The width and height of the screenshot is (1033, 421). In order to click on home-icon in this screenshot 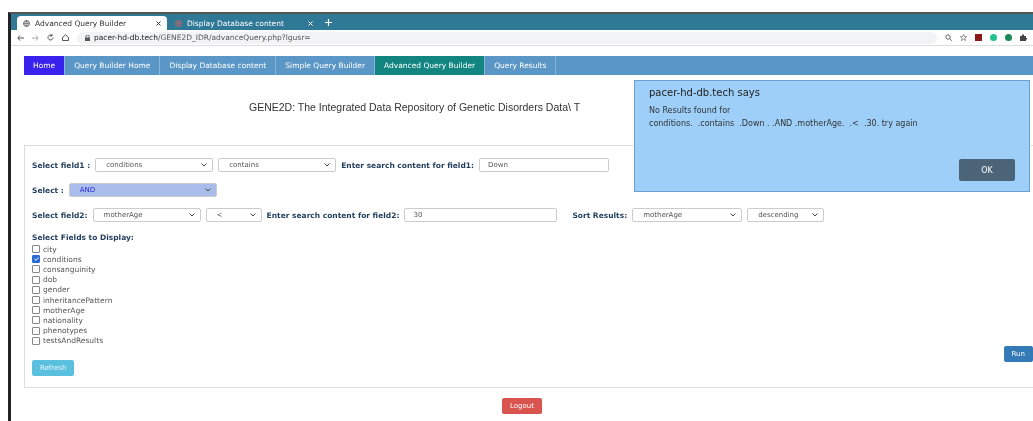, I will do `click(65, 37)`.